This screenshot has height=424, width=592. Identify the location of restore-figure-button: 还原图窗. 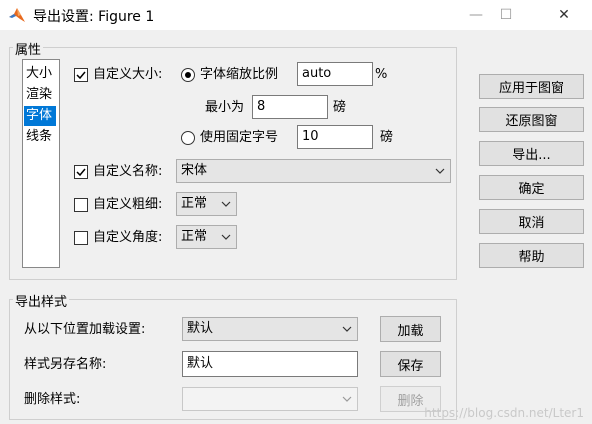
(531, 119).